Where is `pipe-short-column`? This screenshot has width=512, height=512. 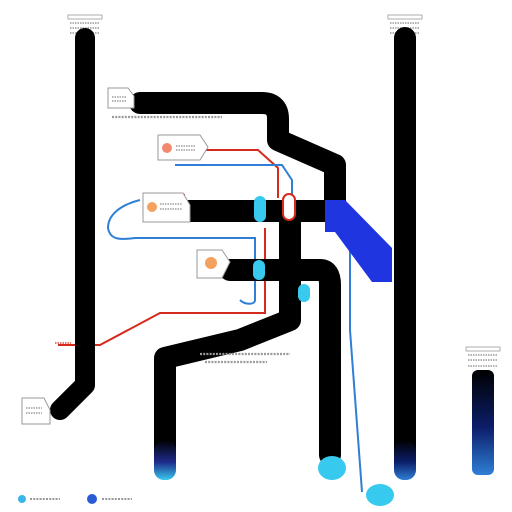 pipe-short-column is located at coordinates (483, 422).